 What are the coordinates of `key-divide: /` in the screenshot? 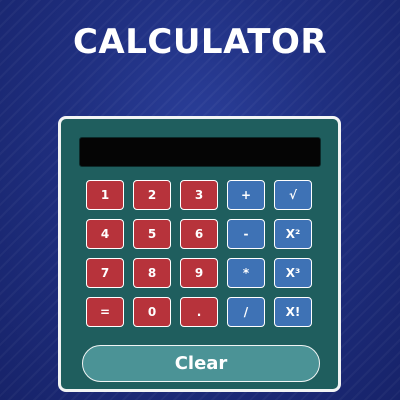 It's located at (246, 312).